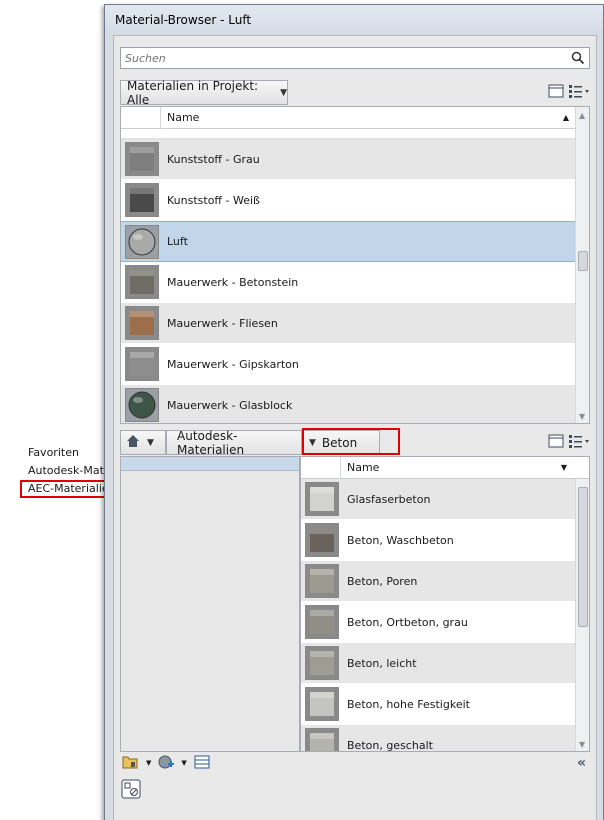  I want to click on project-material-row: Kunststoff - Grau, so click(355, 159).